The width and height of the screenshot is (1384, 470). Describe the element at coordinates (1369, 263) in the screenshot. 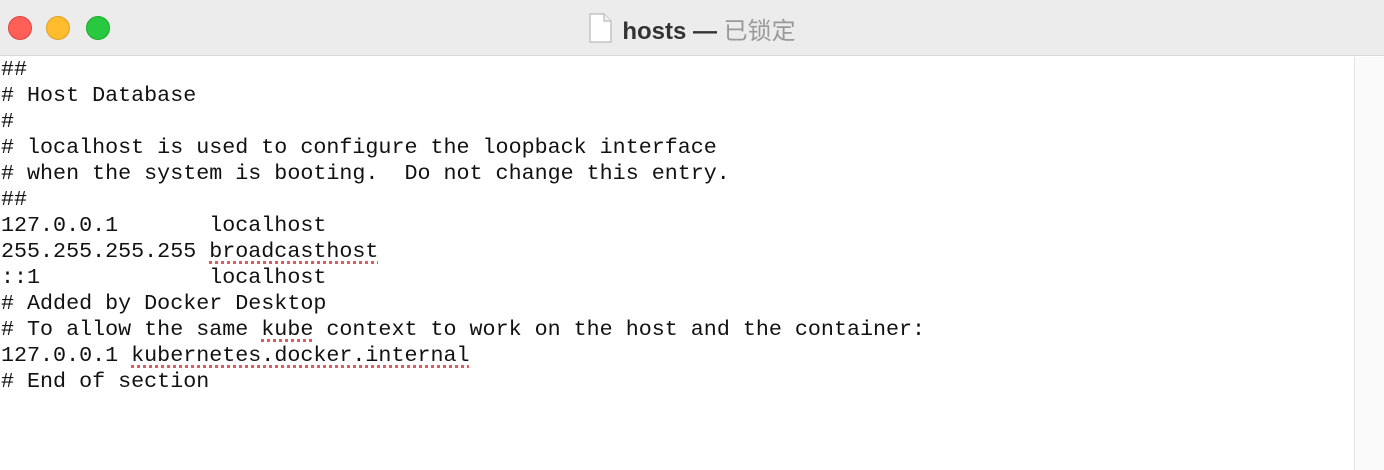

I see `vertical-scrollbar` at that location.